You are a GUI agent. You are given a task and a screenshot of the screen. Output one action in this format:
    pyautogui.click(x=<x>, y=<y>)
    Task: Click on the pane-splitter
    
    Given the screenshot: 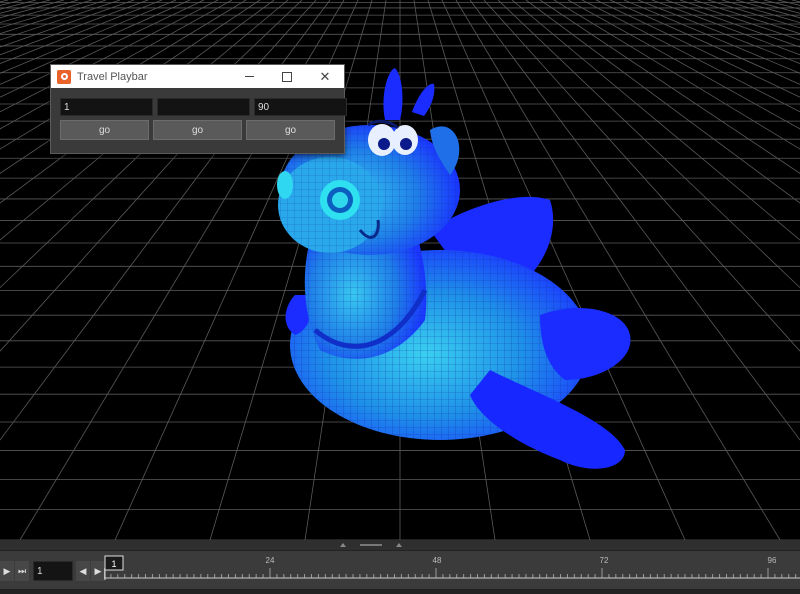 What is the action you would take?
    pyautogui.click(x=400, y=545)
    